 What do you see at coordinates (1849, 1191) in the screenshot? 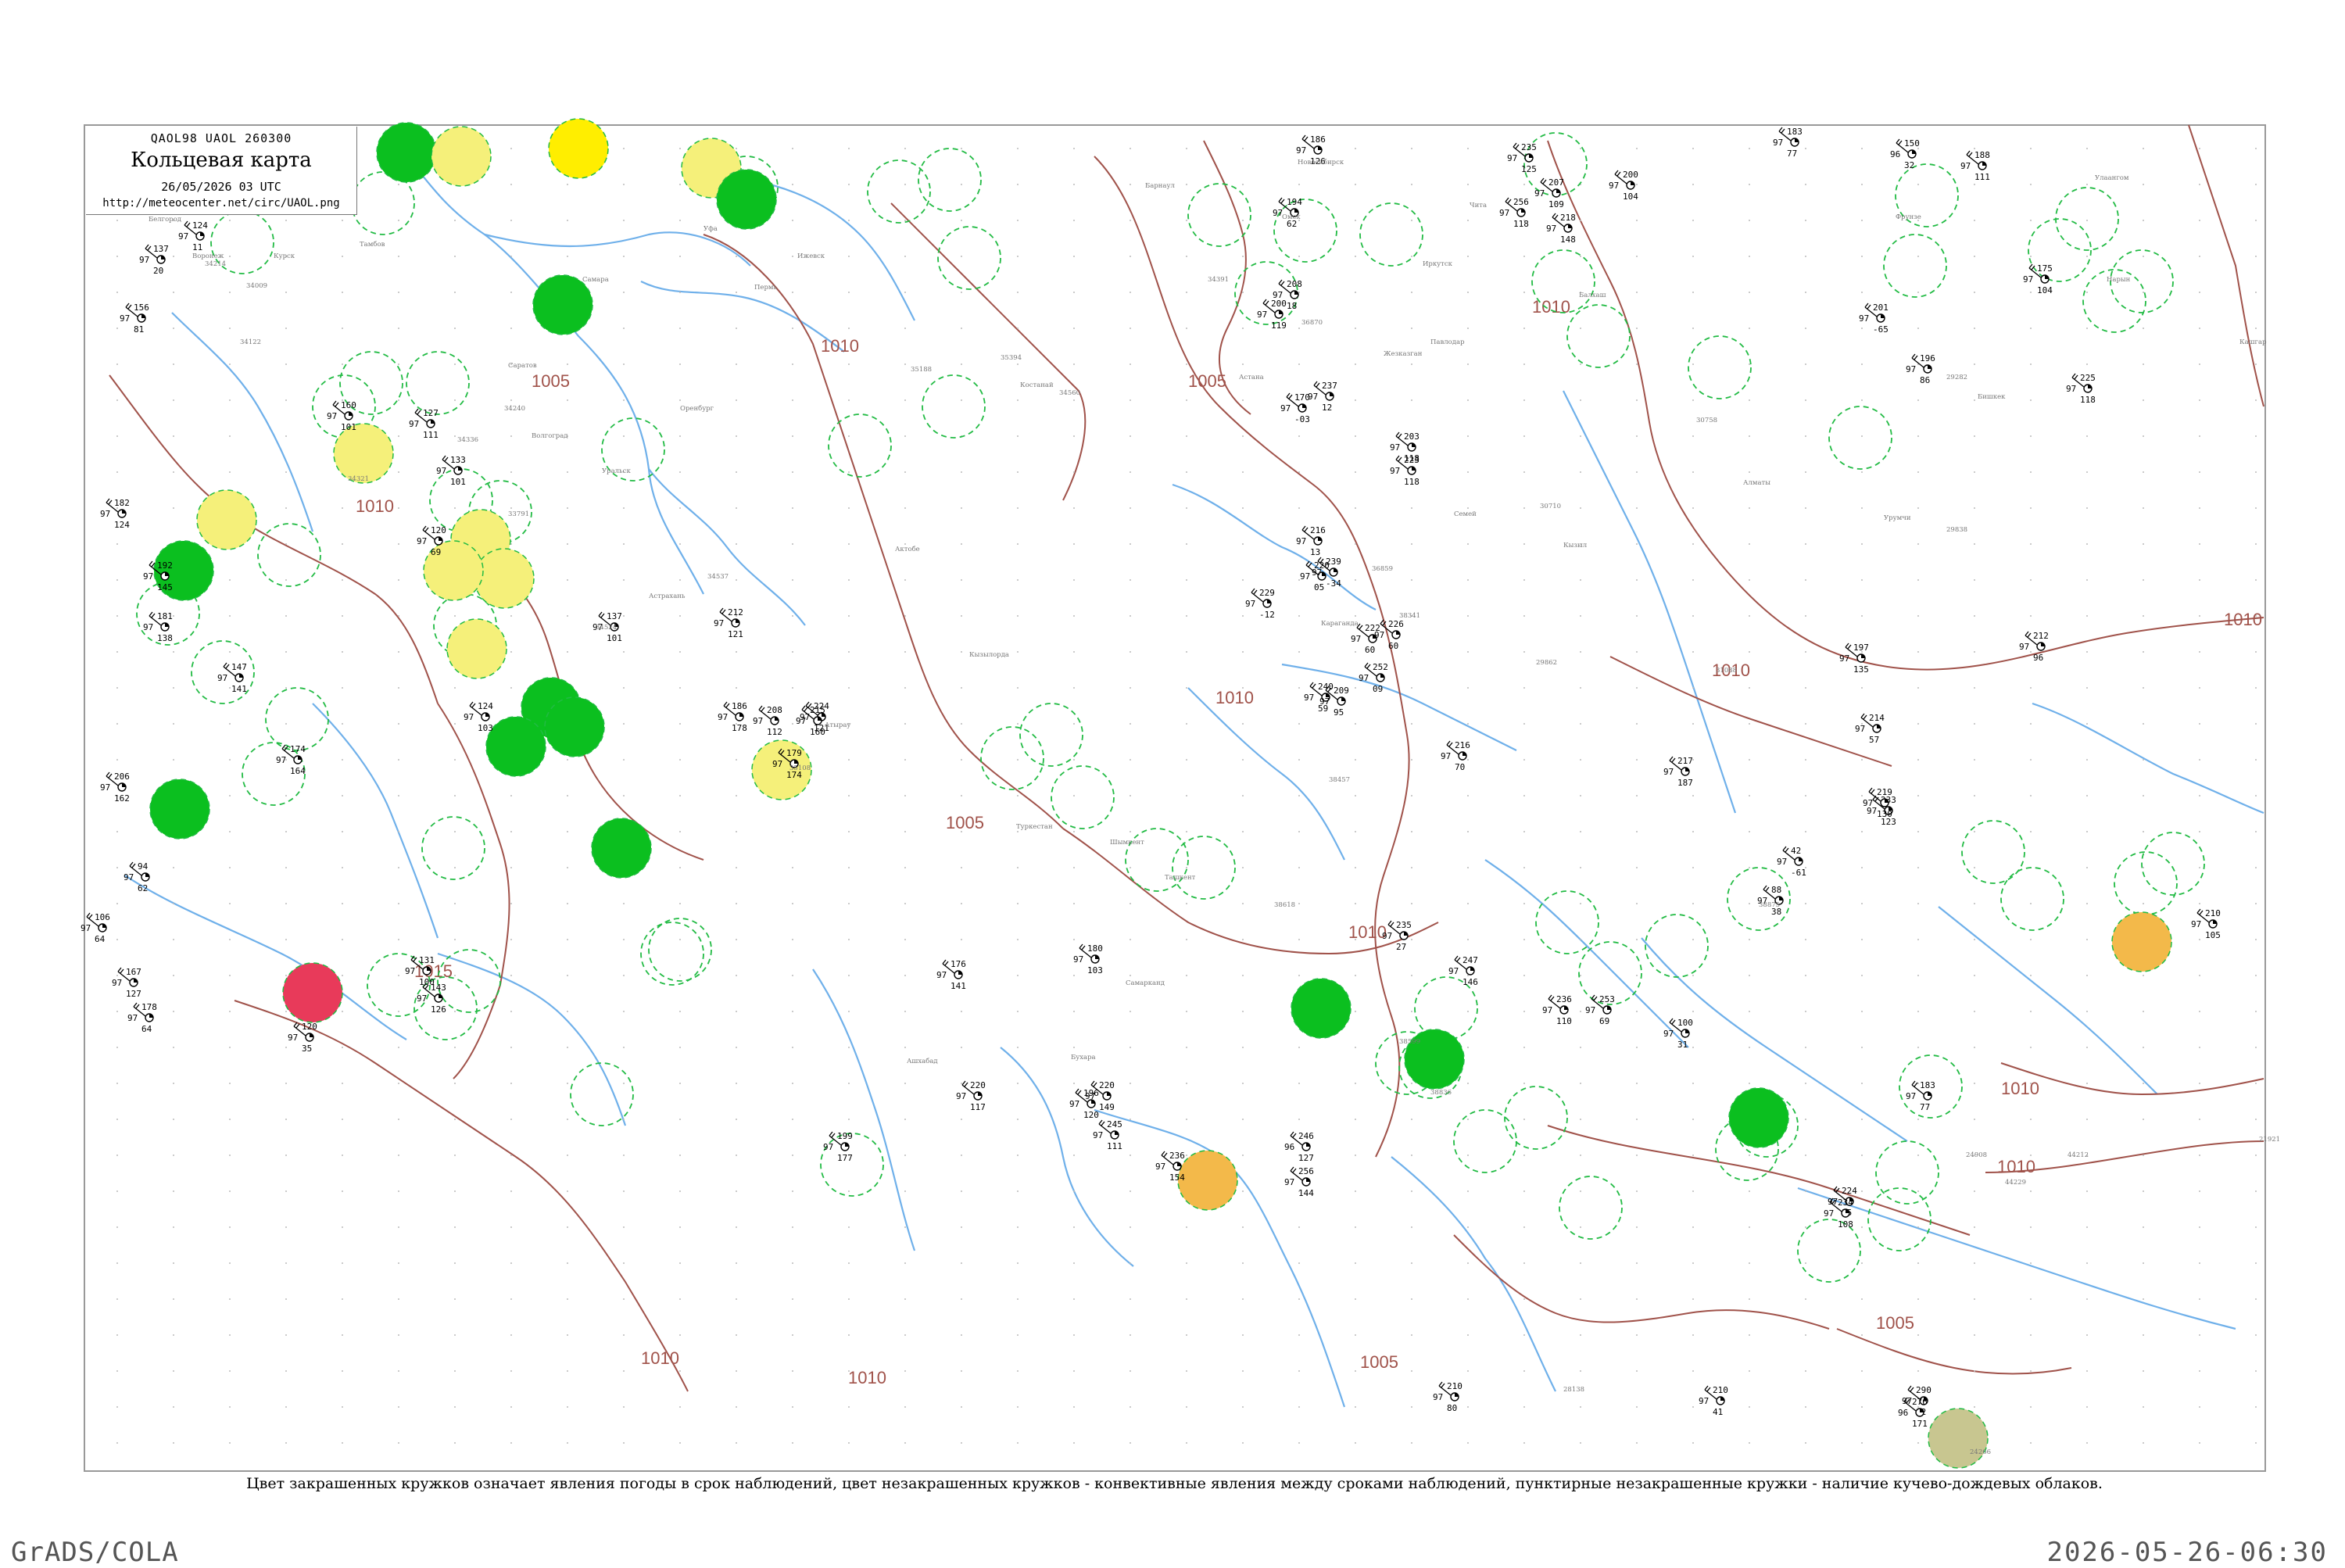
I see `station-pressure: 224` at bounding box center [1849, 1191].